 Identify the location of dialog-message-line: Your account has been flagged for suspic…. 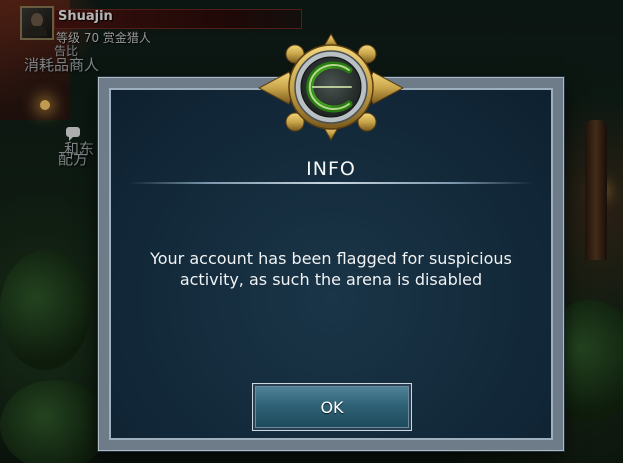
(331, 258).